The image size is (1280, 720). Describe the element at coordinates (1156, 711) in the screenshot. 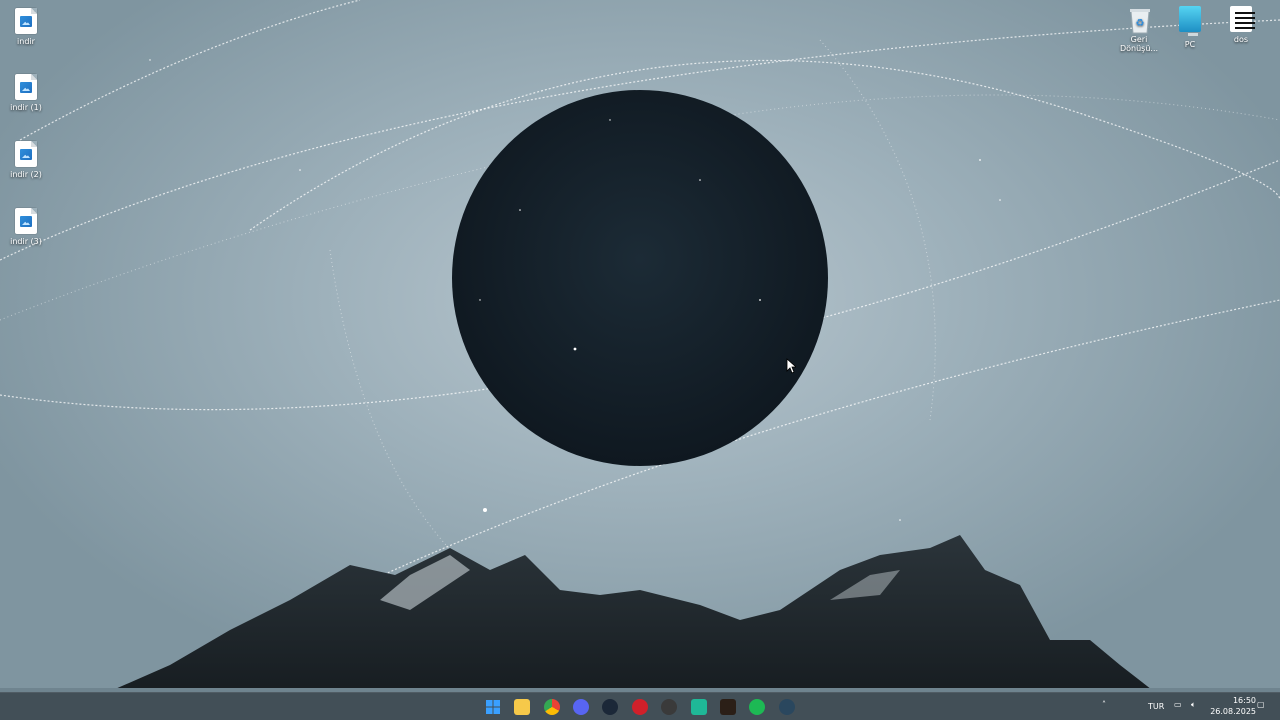

I see `tray-language: TUR` at that location.